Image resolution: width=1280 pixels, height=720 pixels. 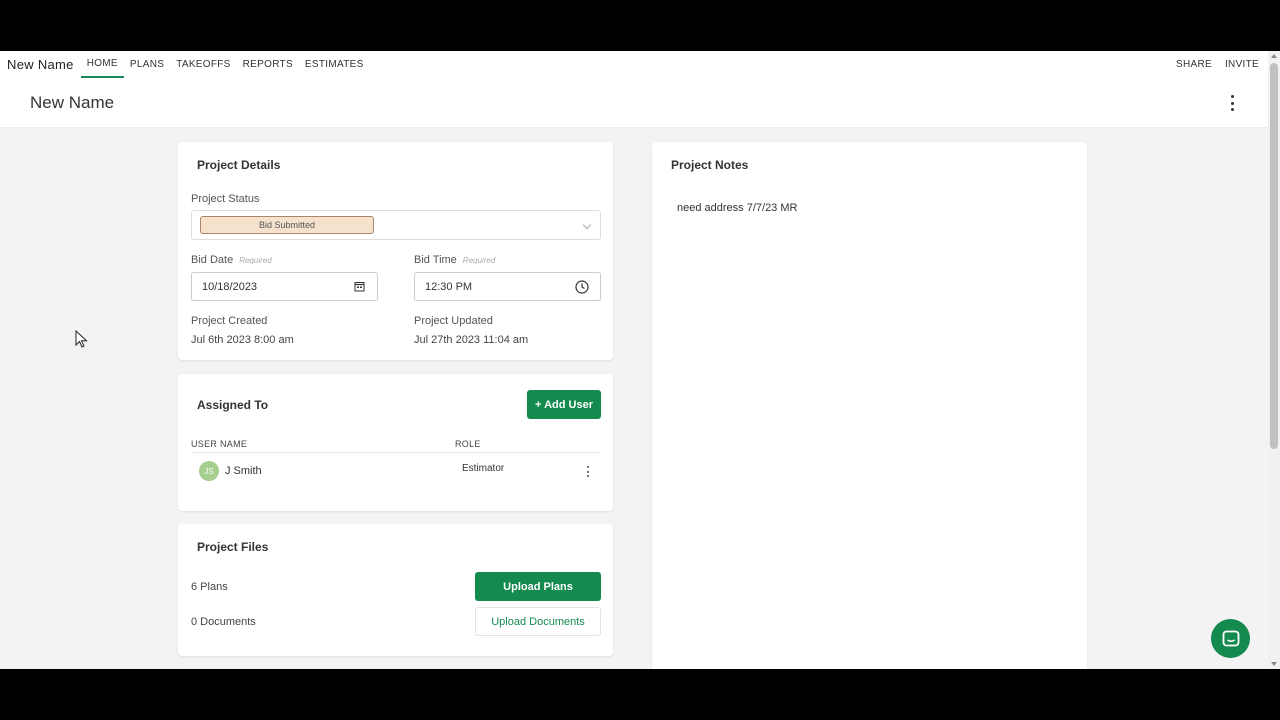 I want to click on clock-icon, so click(x=582, y=287).